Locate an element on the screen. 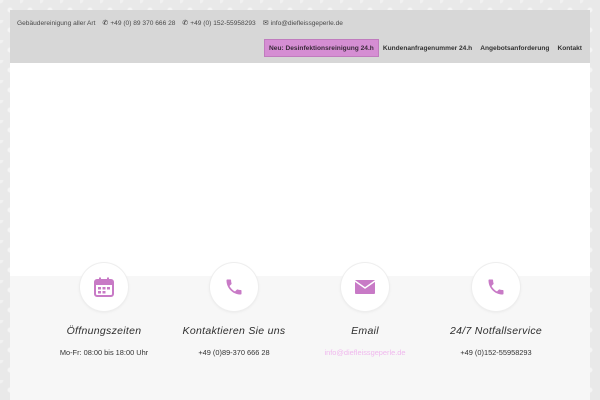 This screenshot has height=400, width=600. feature-title: 24/7 Notfallservice is located at coordinates (496, 331).